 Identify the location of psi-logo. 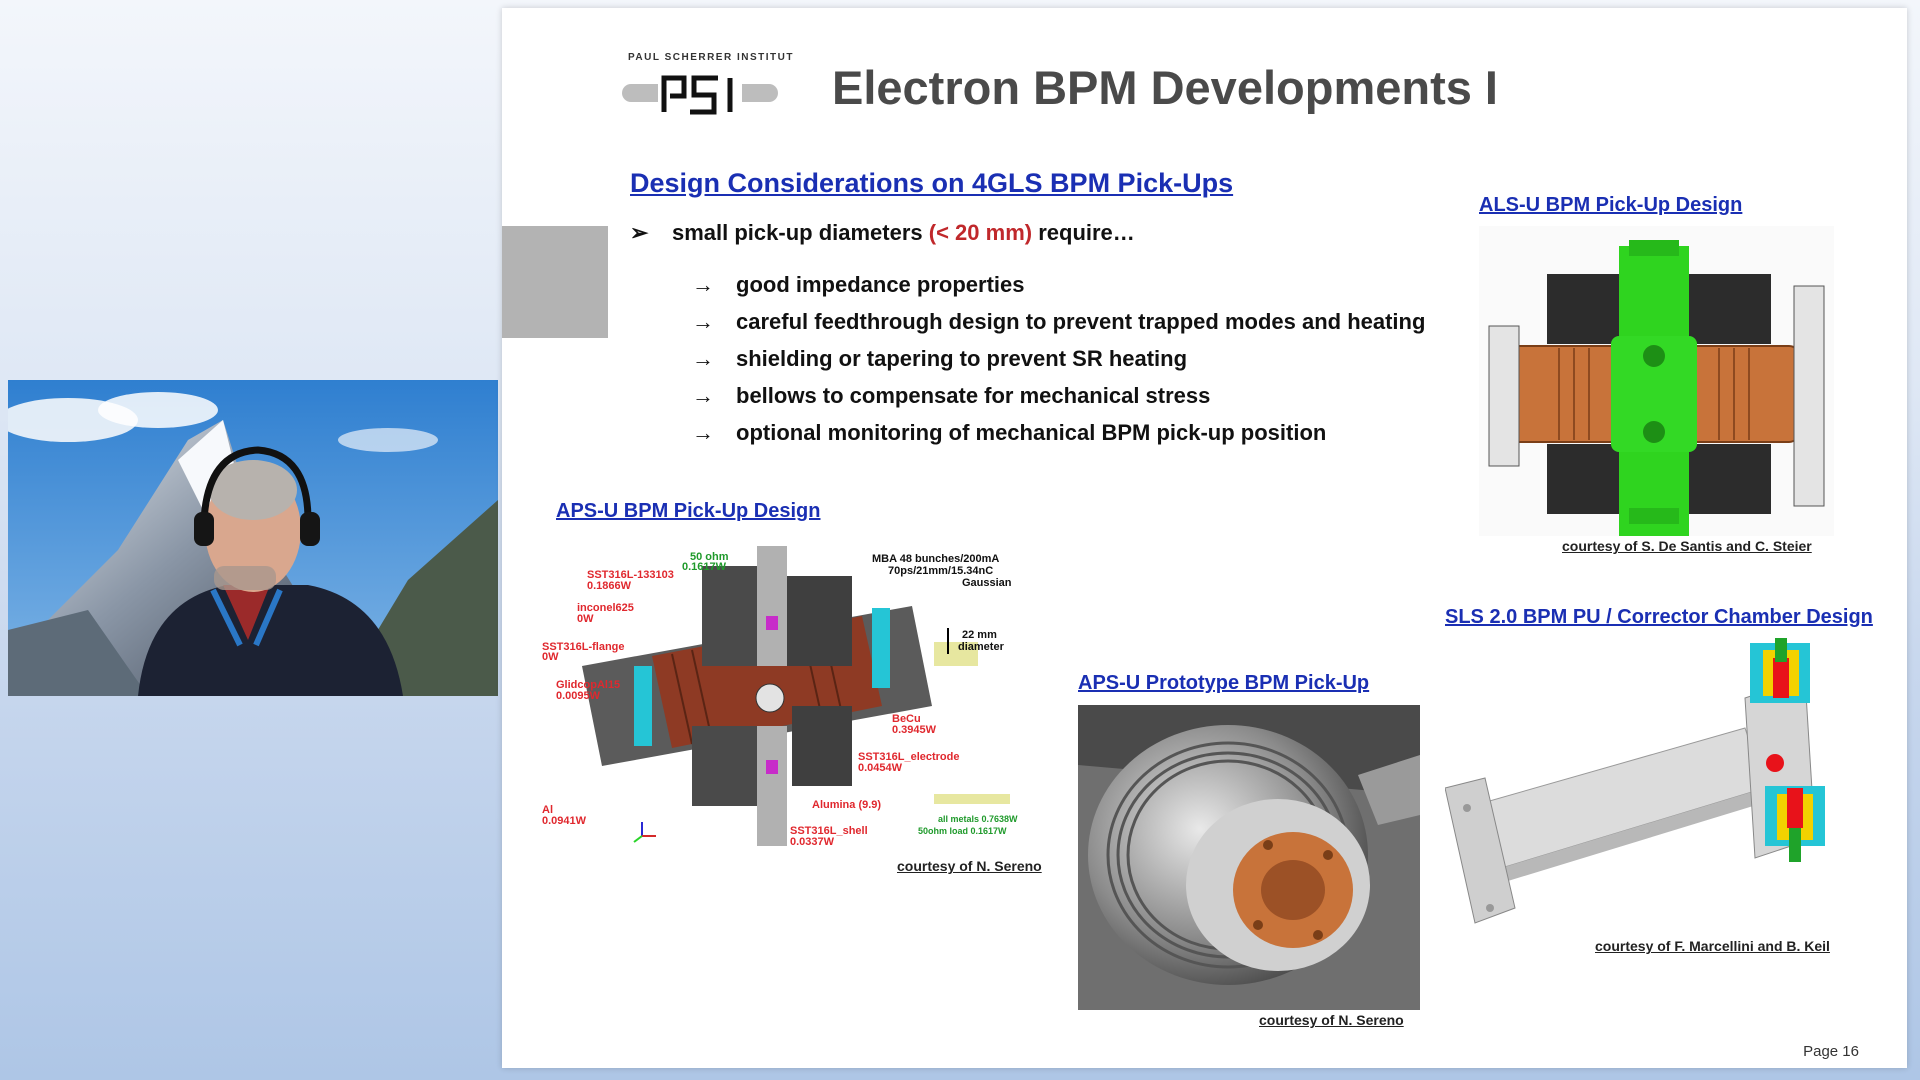
(700, 94).